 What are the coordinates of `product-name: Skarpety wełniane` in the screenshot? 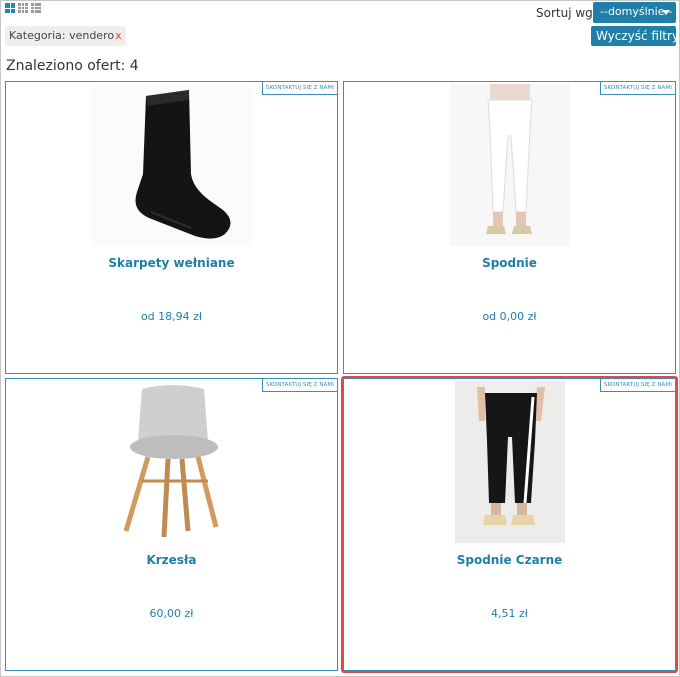 It's located at (171, 263).